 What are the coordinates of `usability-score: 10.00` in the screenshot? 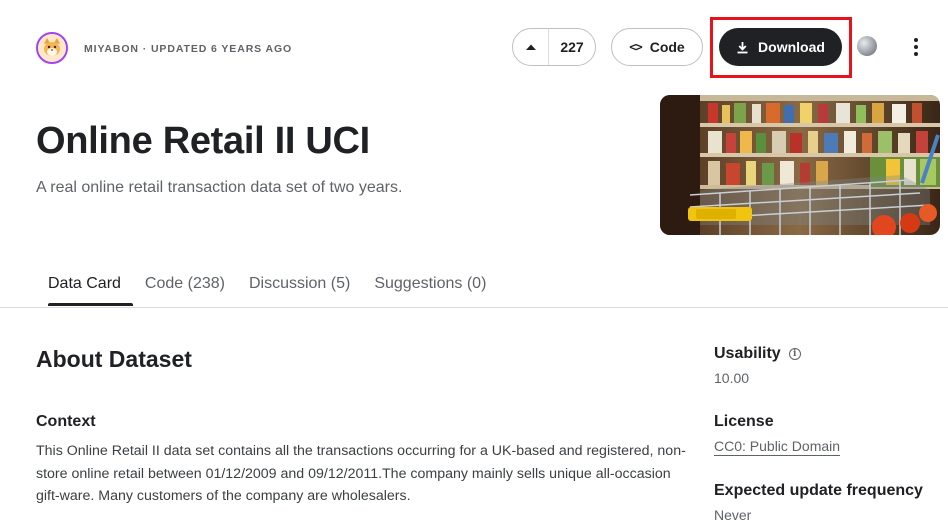 It's located at (732, 378).